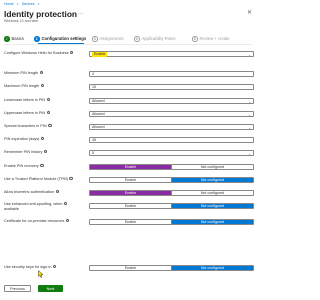 The width and height of the screenshot is (320, 300). Describe the element at coordinates (249, 12) in the screenshot. I see `close-icon: ✕` at that location.